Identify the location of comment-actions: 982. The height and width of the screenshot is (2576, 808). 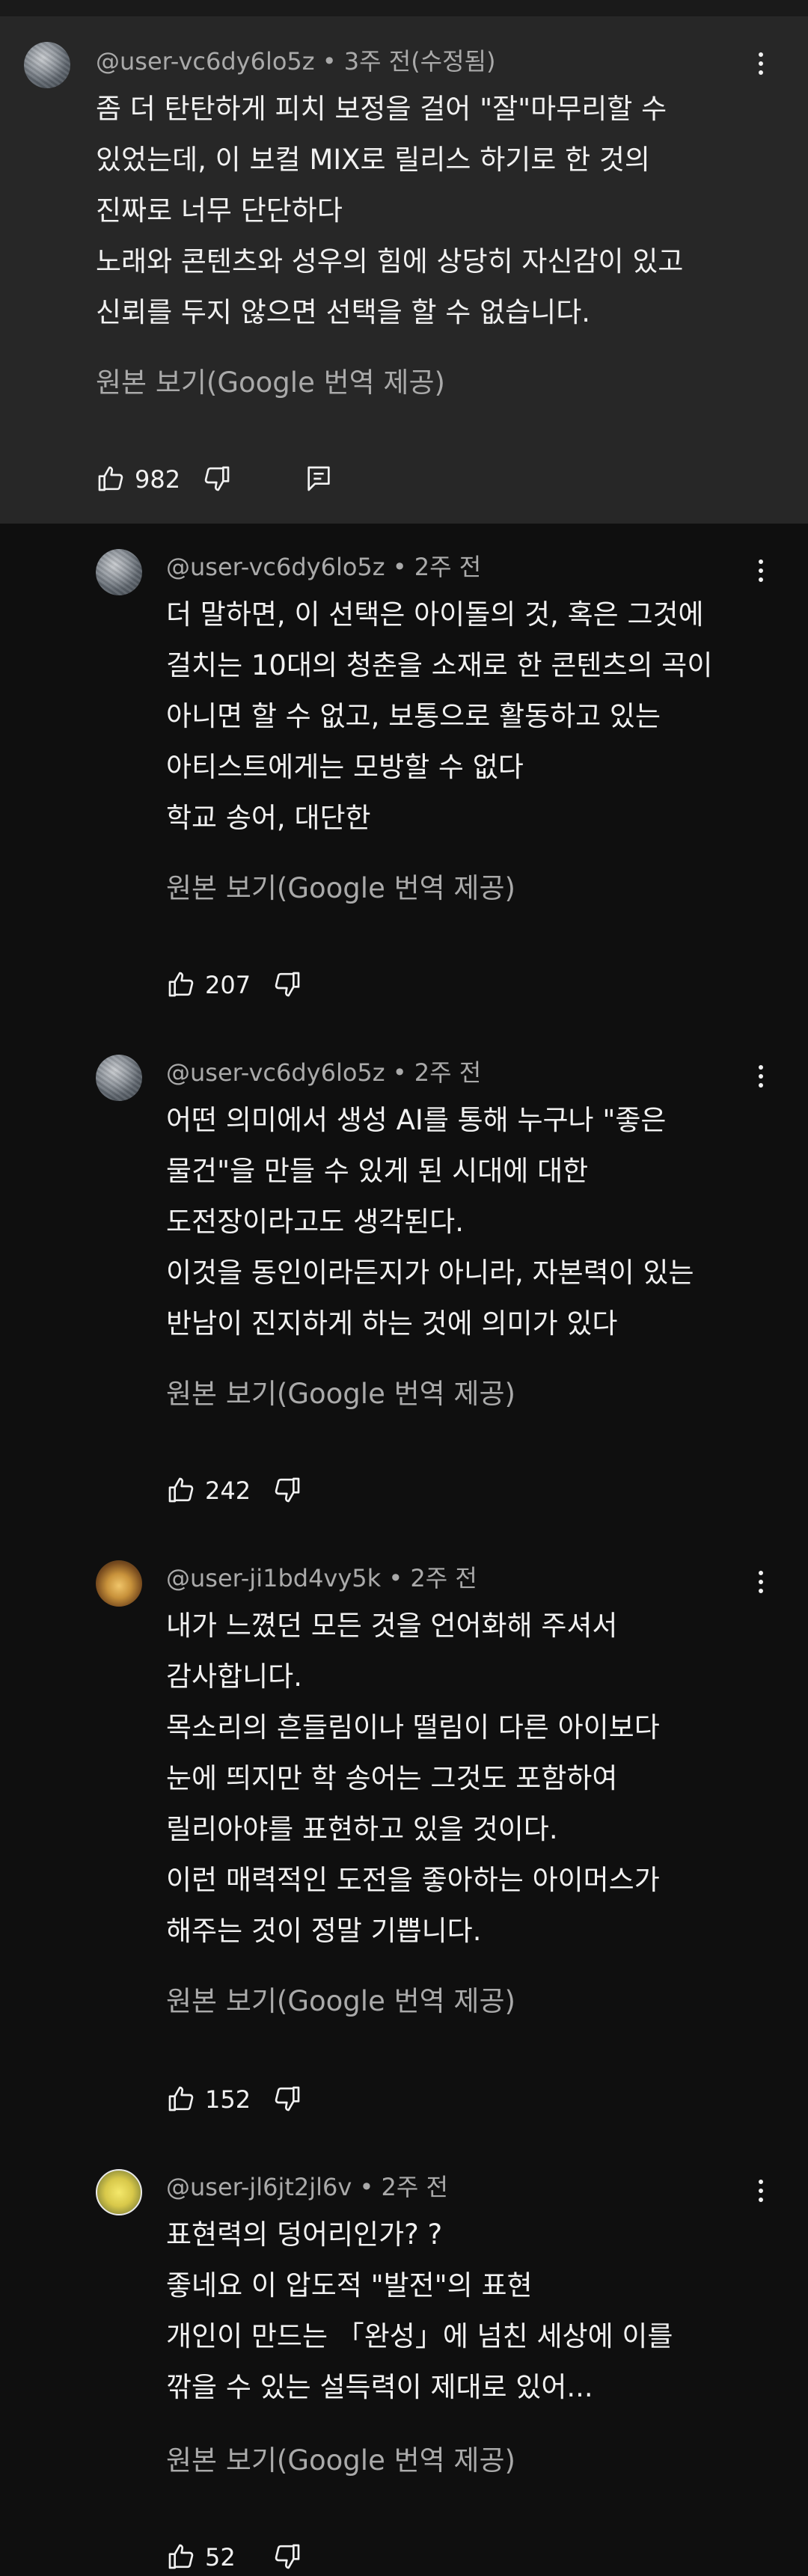
(223, 479).